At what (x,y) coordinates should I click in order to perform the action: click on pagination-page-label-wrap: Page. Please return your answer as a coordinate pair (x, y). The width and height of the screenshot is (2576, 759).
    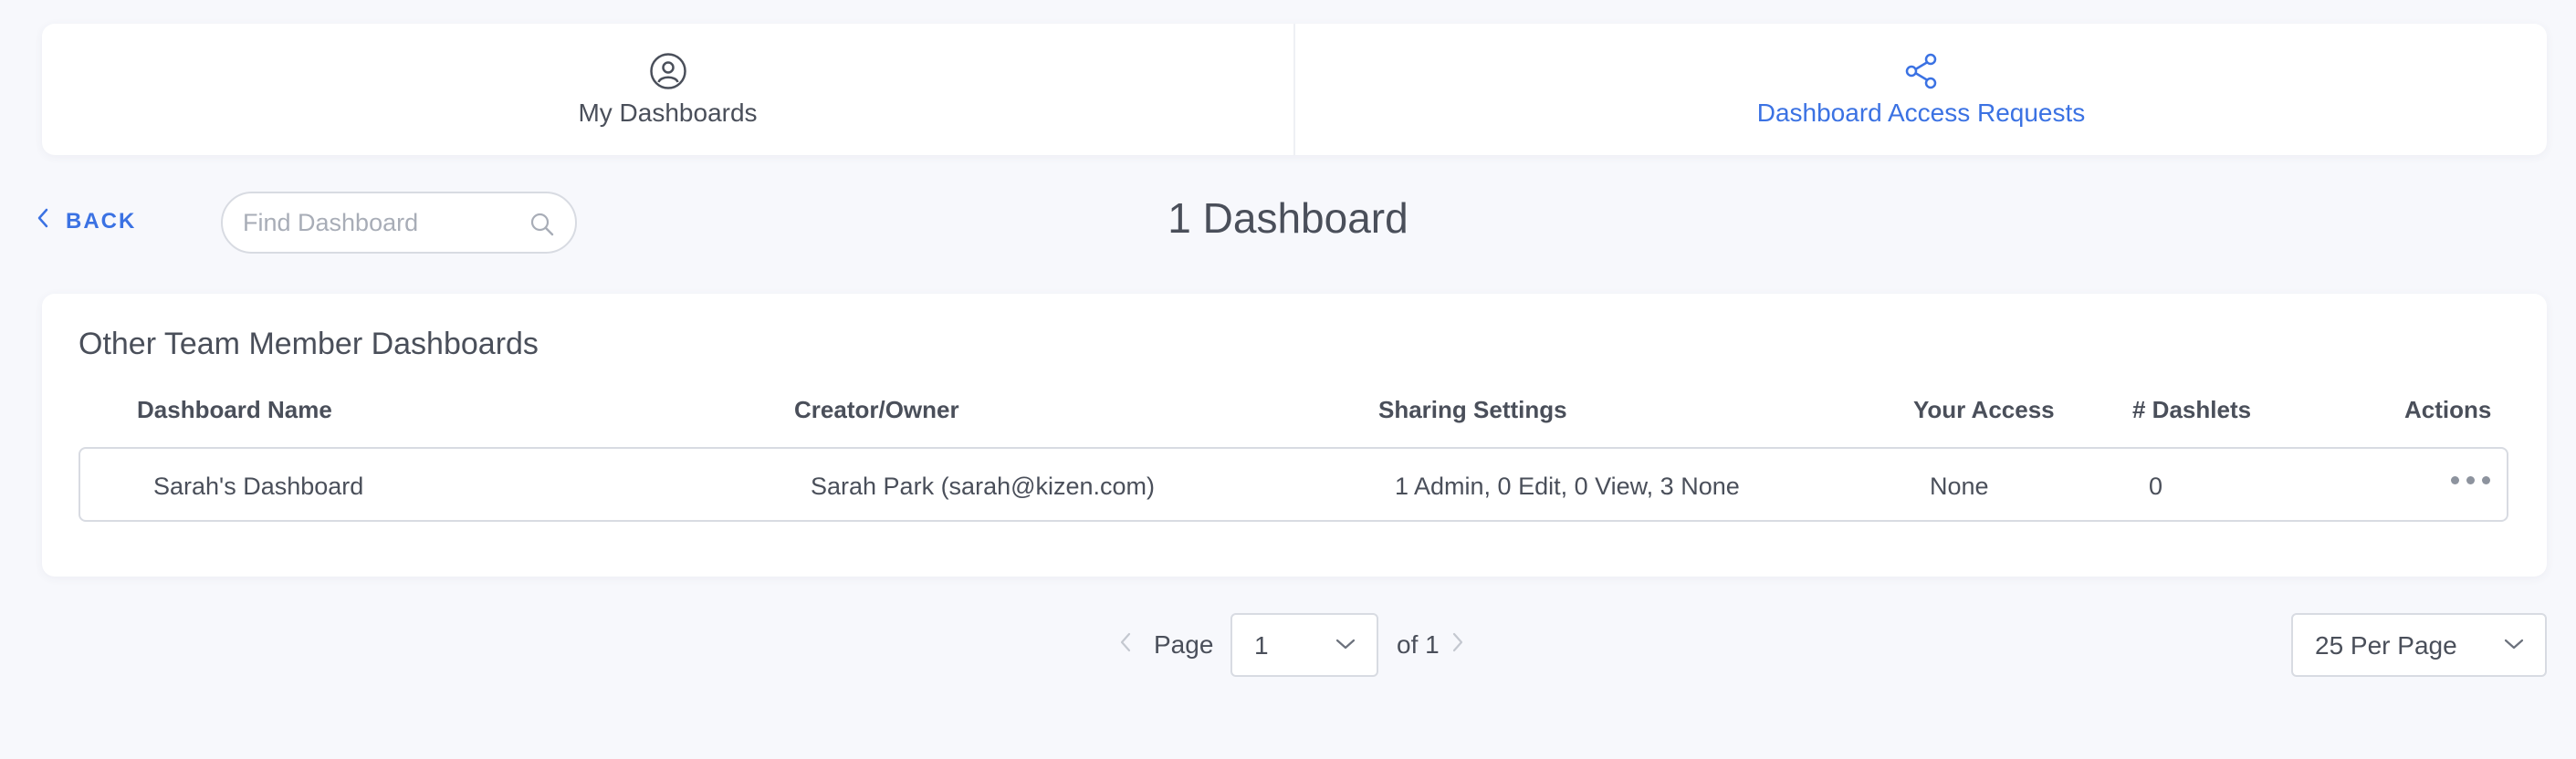
    Looking at the image, I should click on (1184, 645).